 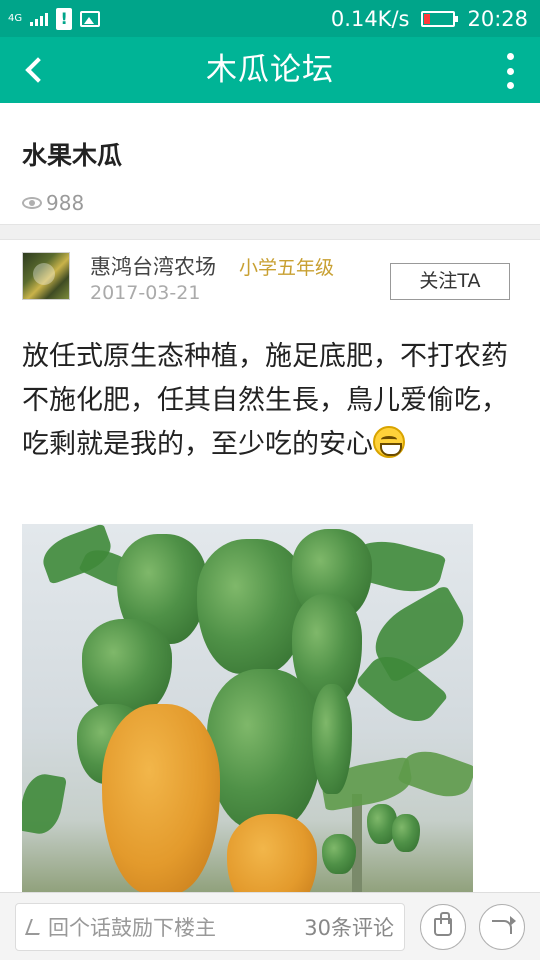 I want to click on back-arrow-icon, so click(x=38, y=70).